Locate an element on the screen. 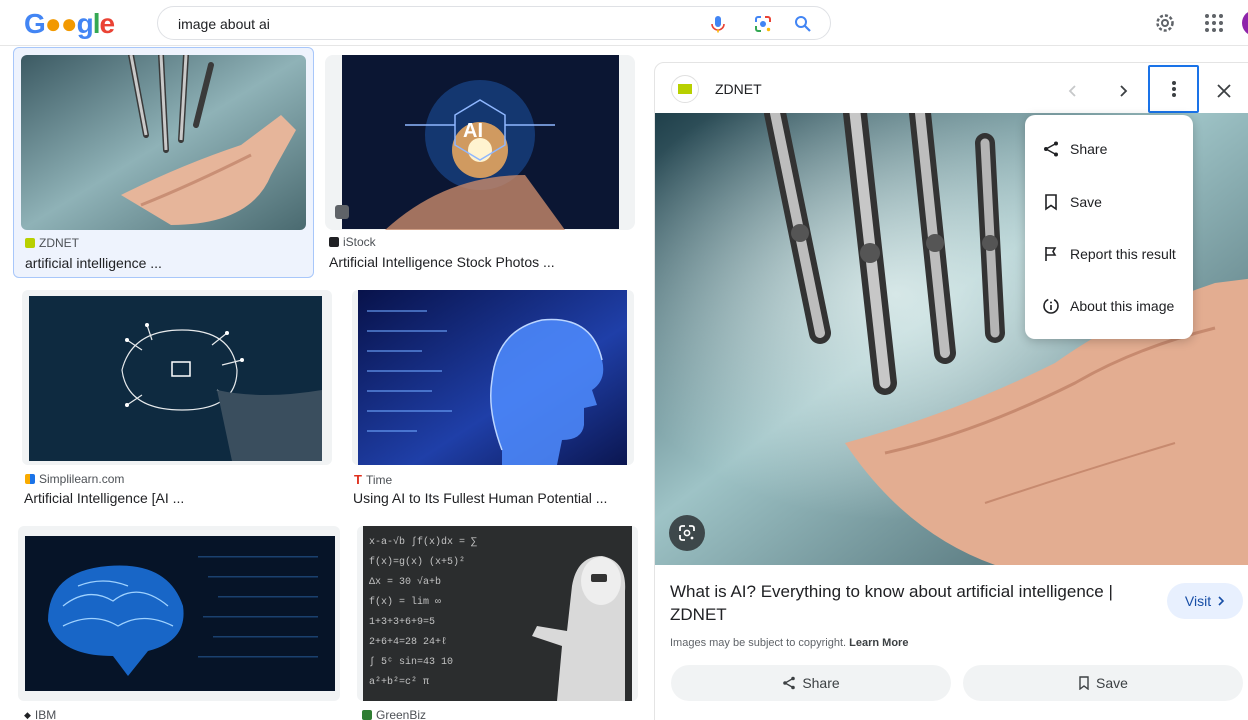  result-source: ZDNET is located at coordinates (52, 243).